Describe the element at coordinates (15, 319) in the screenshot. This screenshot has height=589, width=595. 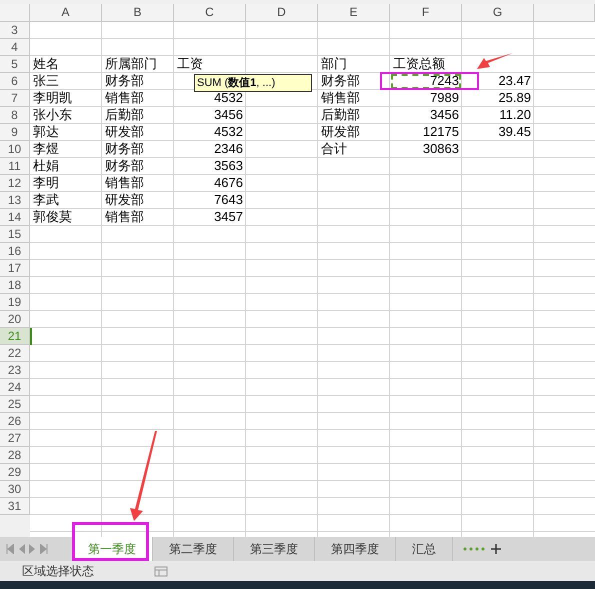
I see `row-header: 20` at that location.